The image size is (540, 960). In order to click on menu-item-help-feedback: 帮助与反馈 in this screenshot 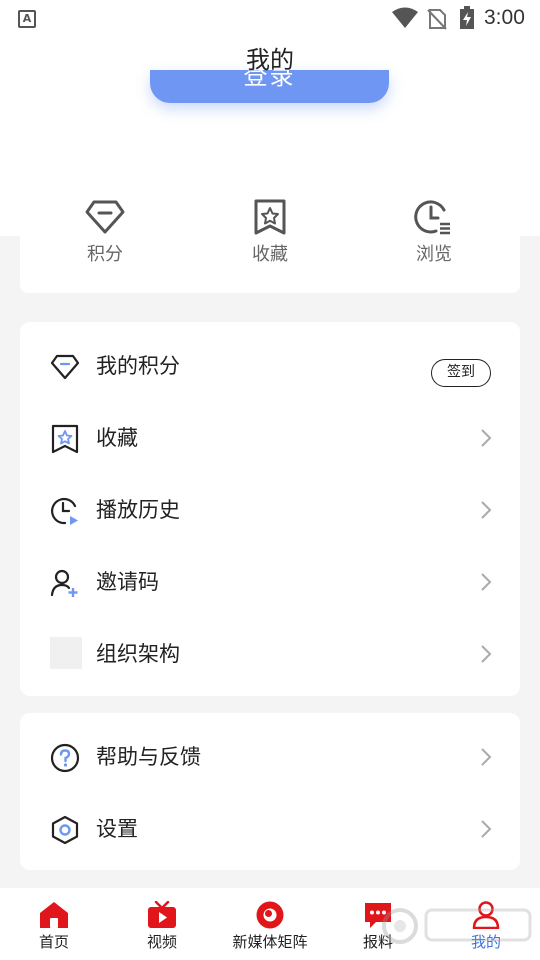, I will do `click(270, 757)`.